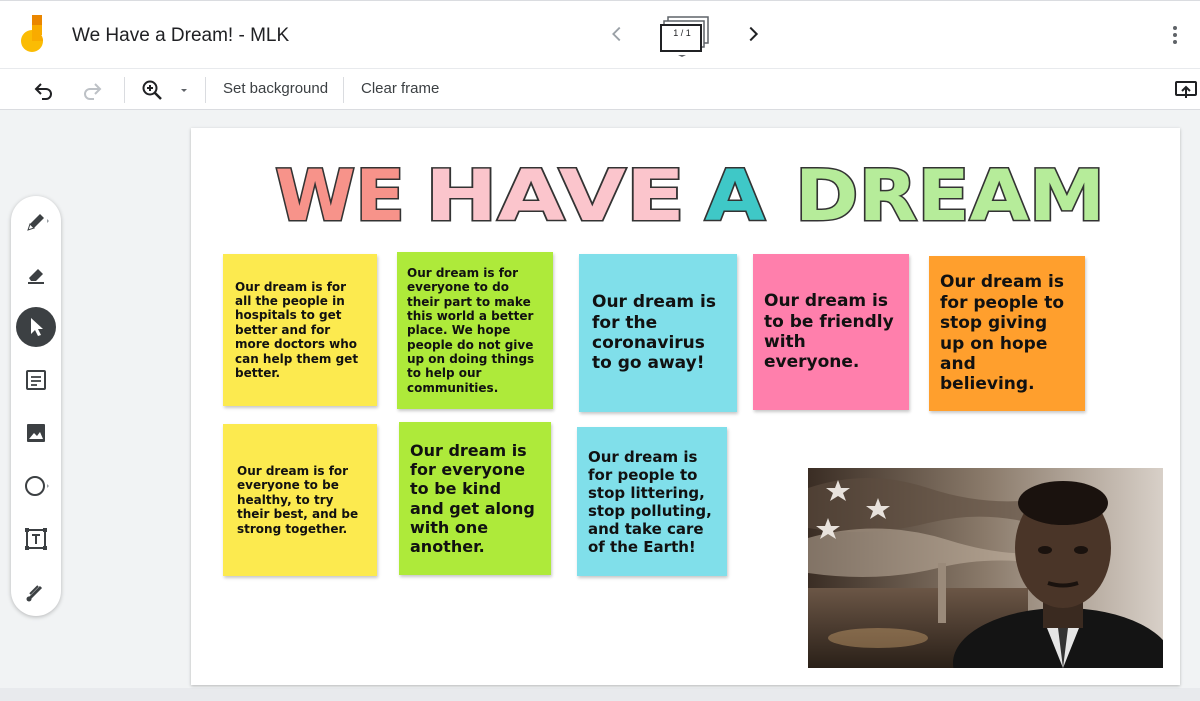 The width and height of the screenshot is (1200, 701). I want to click on bottom-scroll-area, so click(600, 694).